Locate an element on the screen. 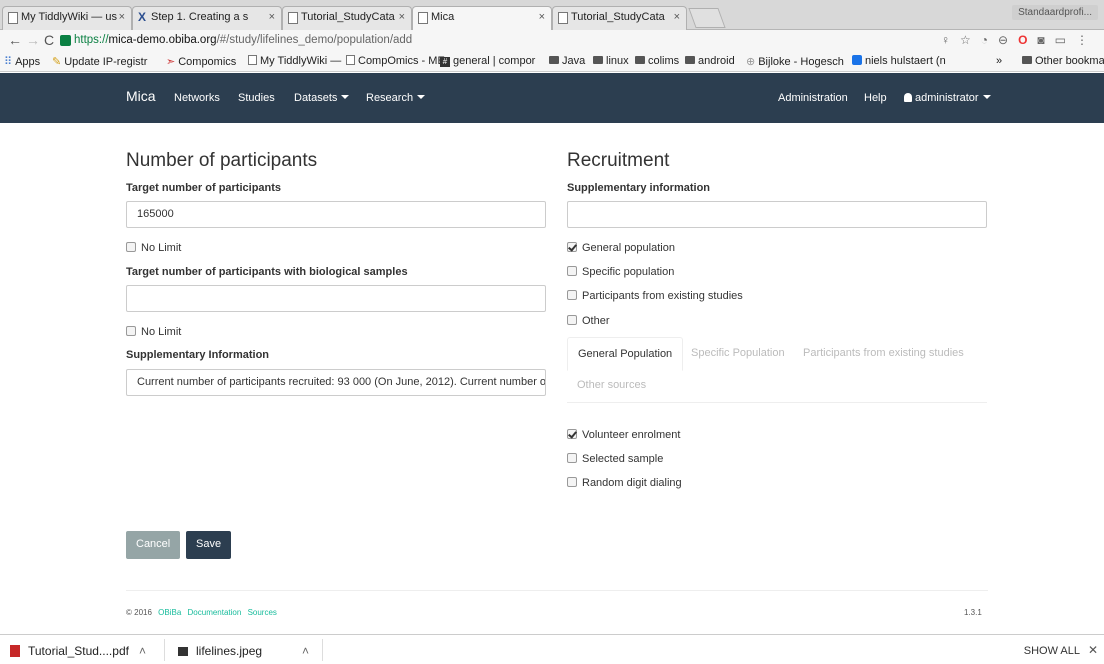 The height and width of the screenshot is (664, 1104). nav-research: Research is located at coordinates (396, 98).